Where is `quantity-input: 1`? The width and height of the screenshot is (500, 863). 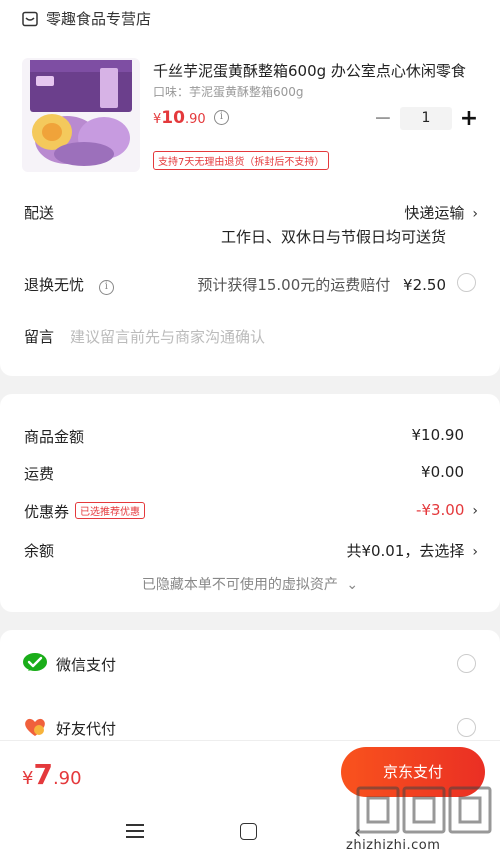 quantity-input: 1 is located at coordinates (426, 118).